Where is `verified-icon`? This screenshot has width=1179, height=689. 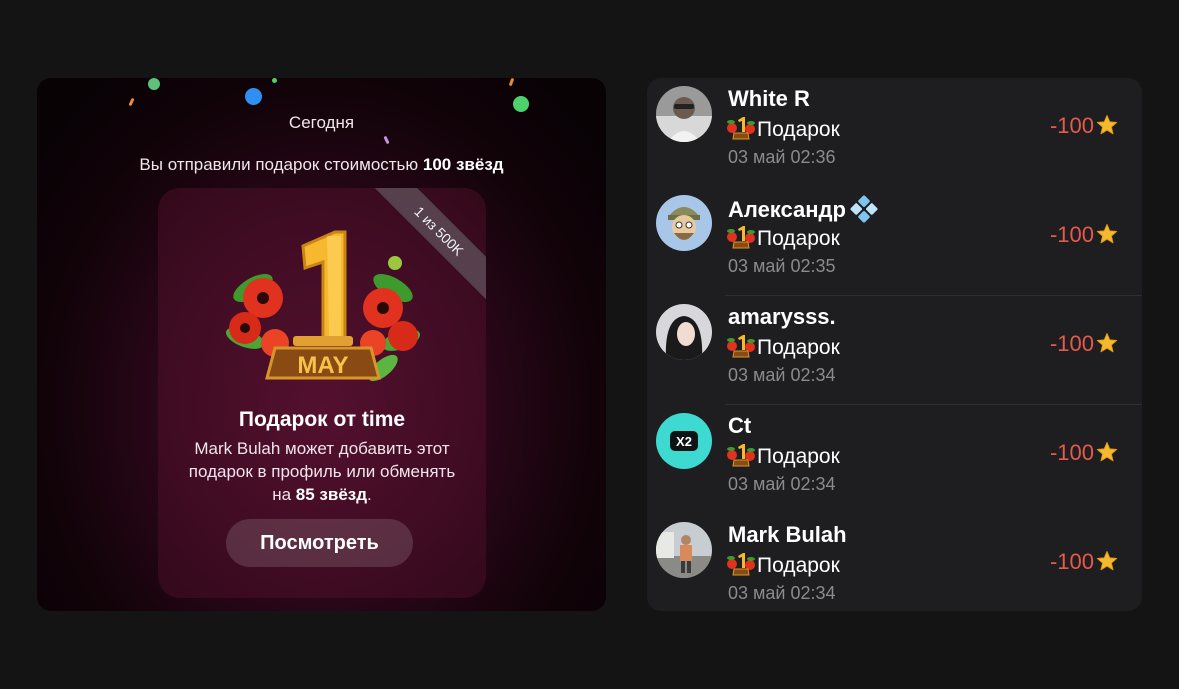 verified-icon is located at coordinates (864, 209).